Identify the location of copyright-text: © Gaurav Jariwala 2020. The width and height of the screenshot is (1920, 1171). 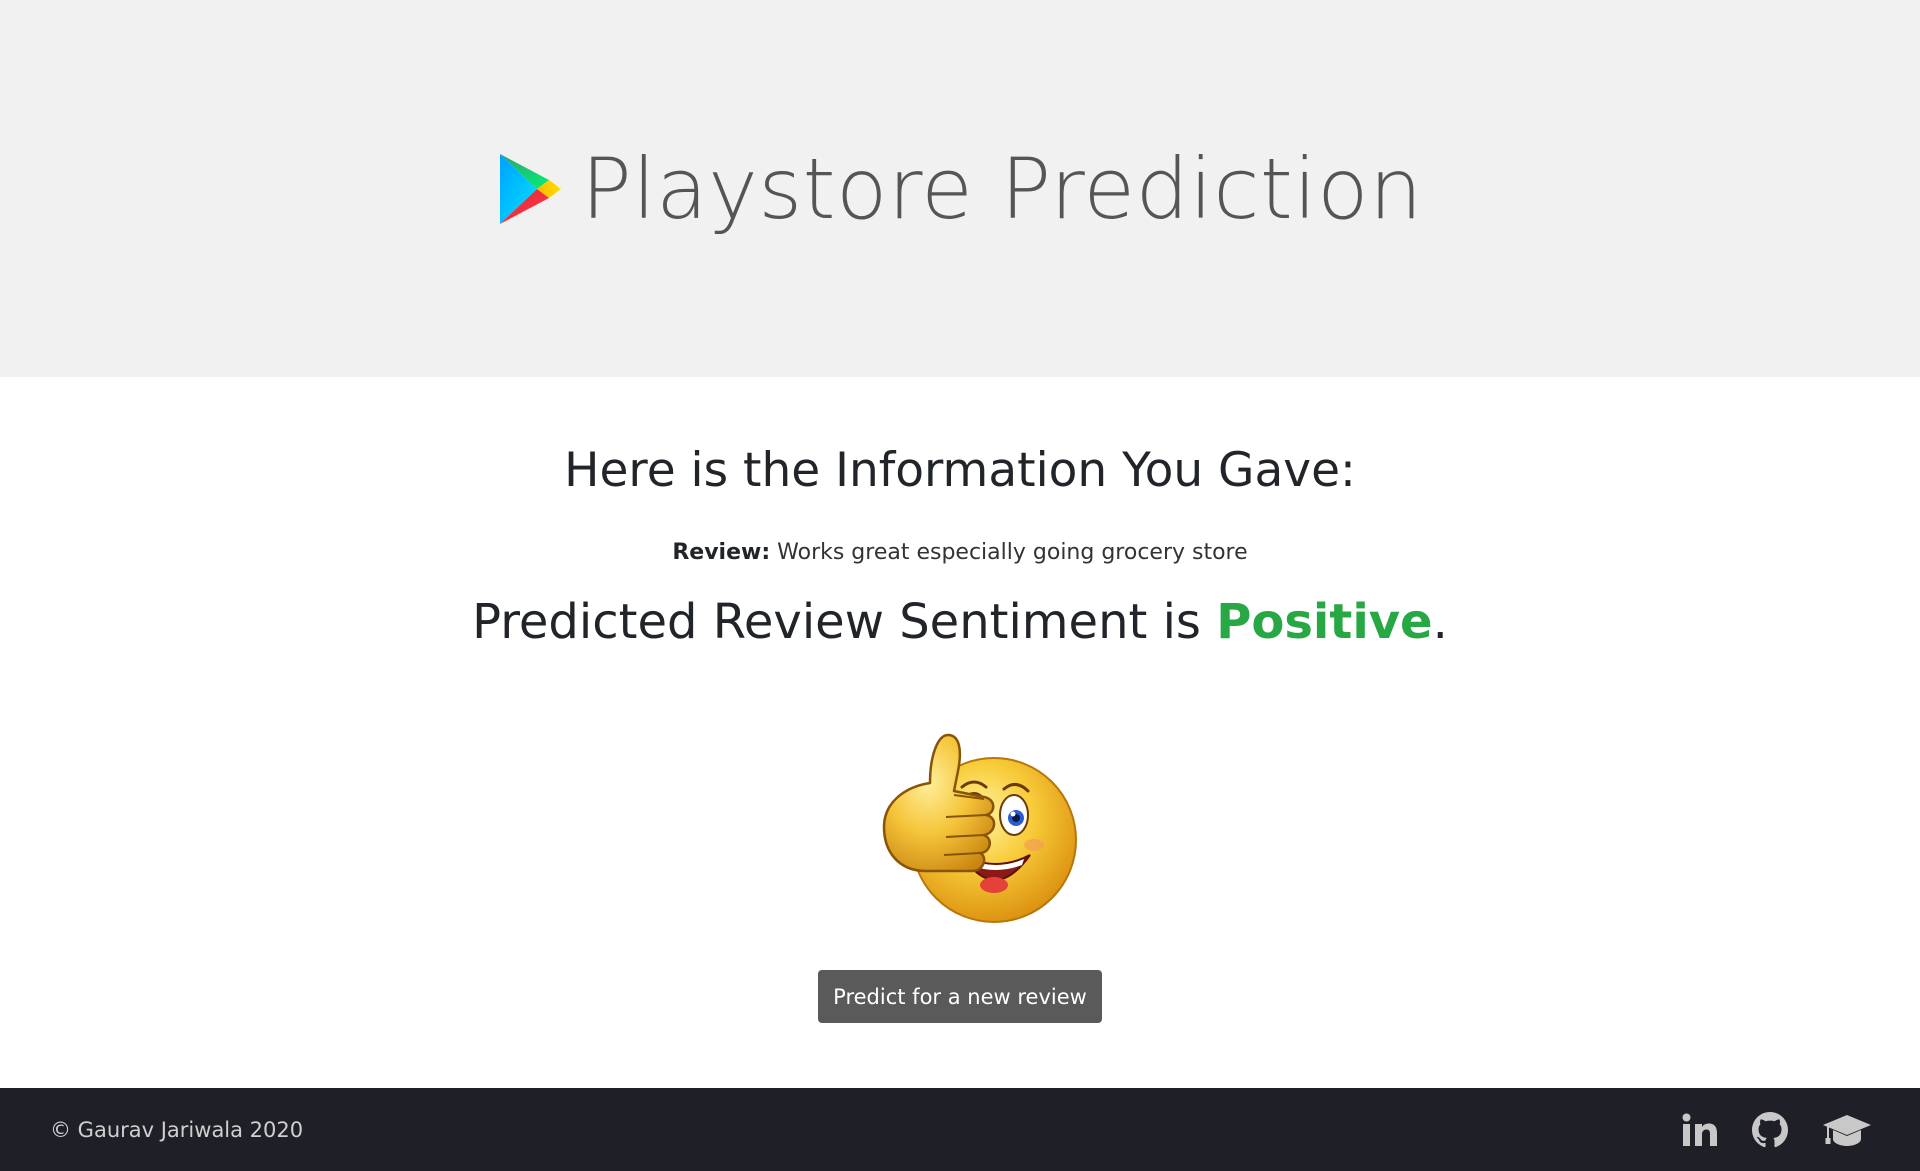
(177, 1129).